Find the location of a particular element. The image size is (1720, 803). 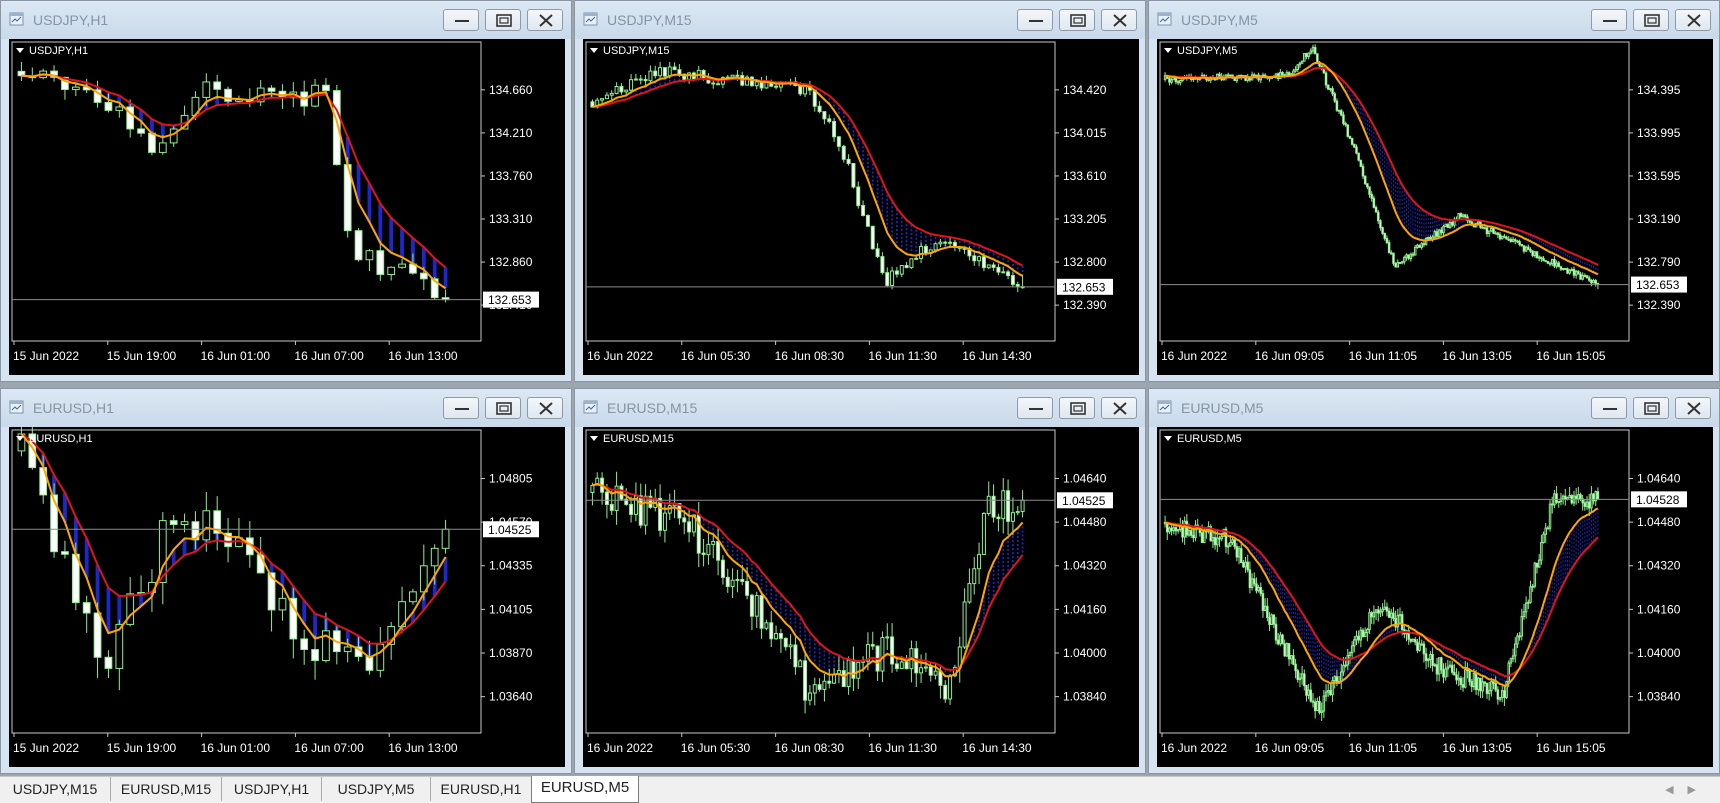

tab-scroll-arrows: ◀▶ is located at coordinates (1687, 789).